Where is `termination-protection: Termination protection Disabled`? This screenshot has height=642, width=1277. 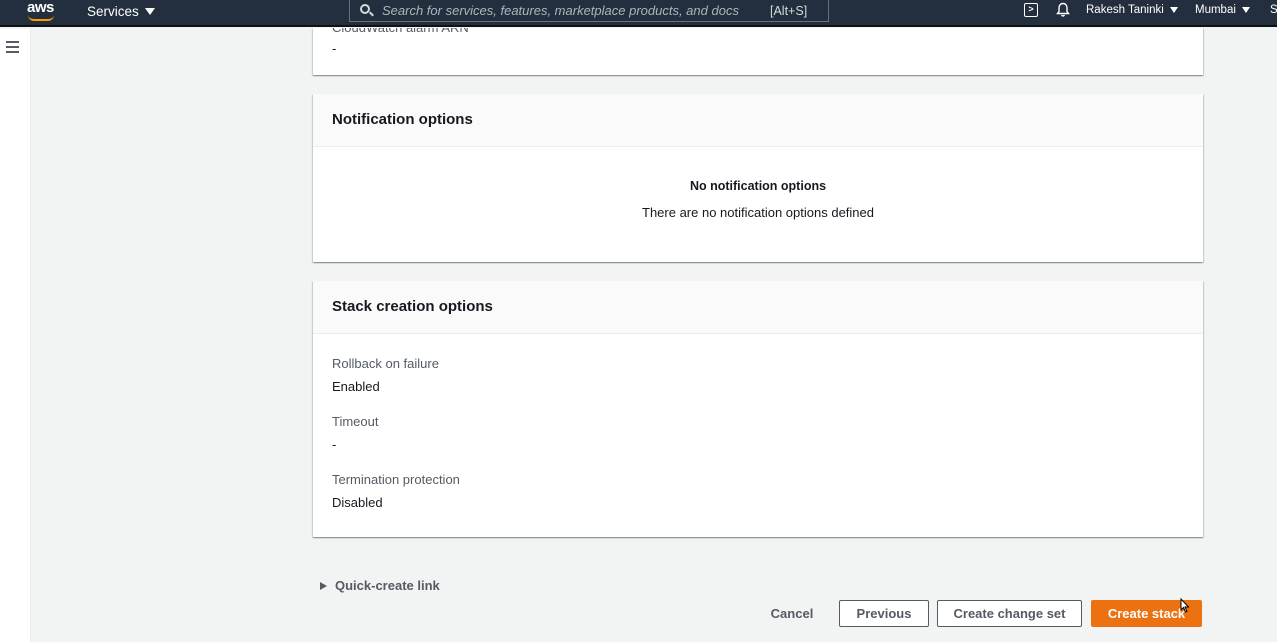
termination-protection: Termination protection Disabled is located at coordinates (396, 491).